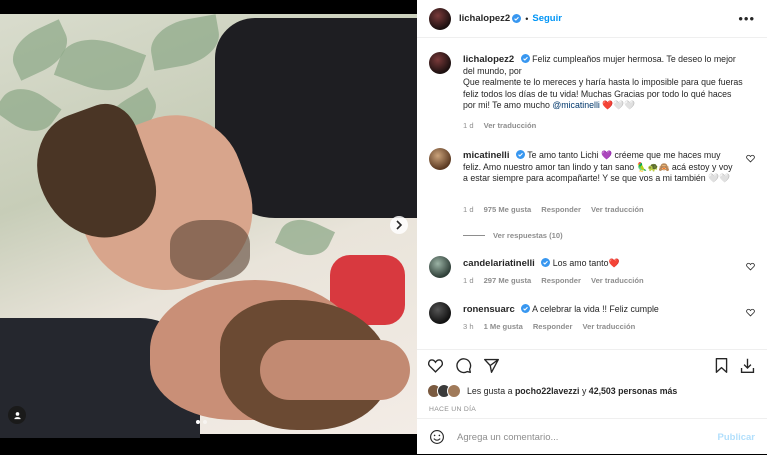  Describe the element at coordinates (586, 263) in the screenshot. I see `comment-body: Los amo tanto❤️` at that location.